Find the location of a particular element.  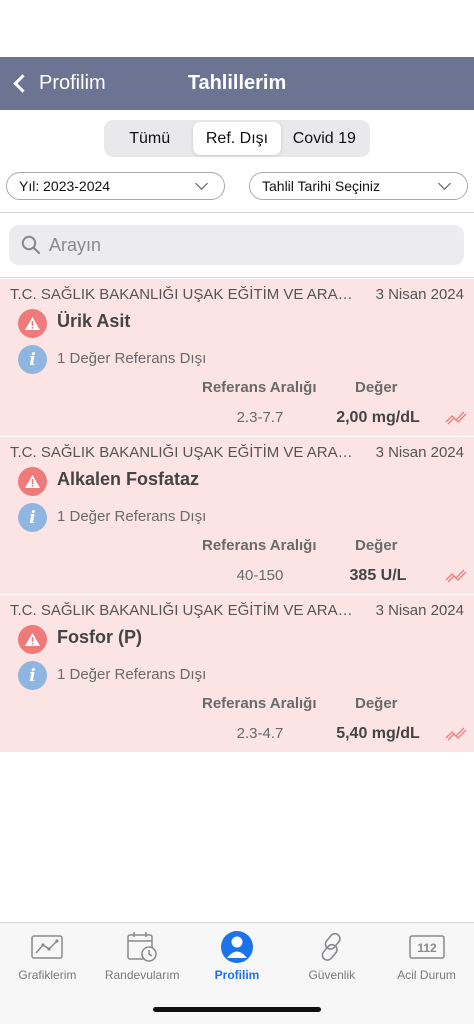

tab-charts: Grafiklerim is located at coordinates (47, 958).